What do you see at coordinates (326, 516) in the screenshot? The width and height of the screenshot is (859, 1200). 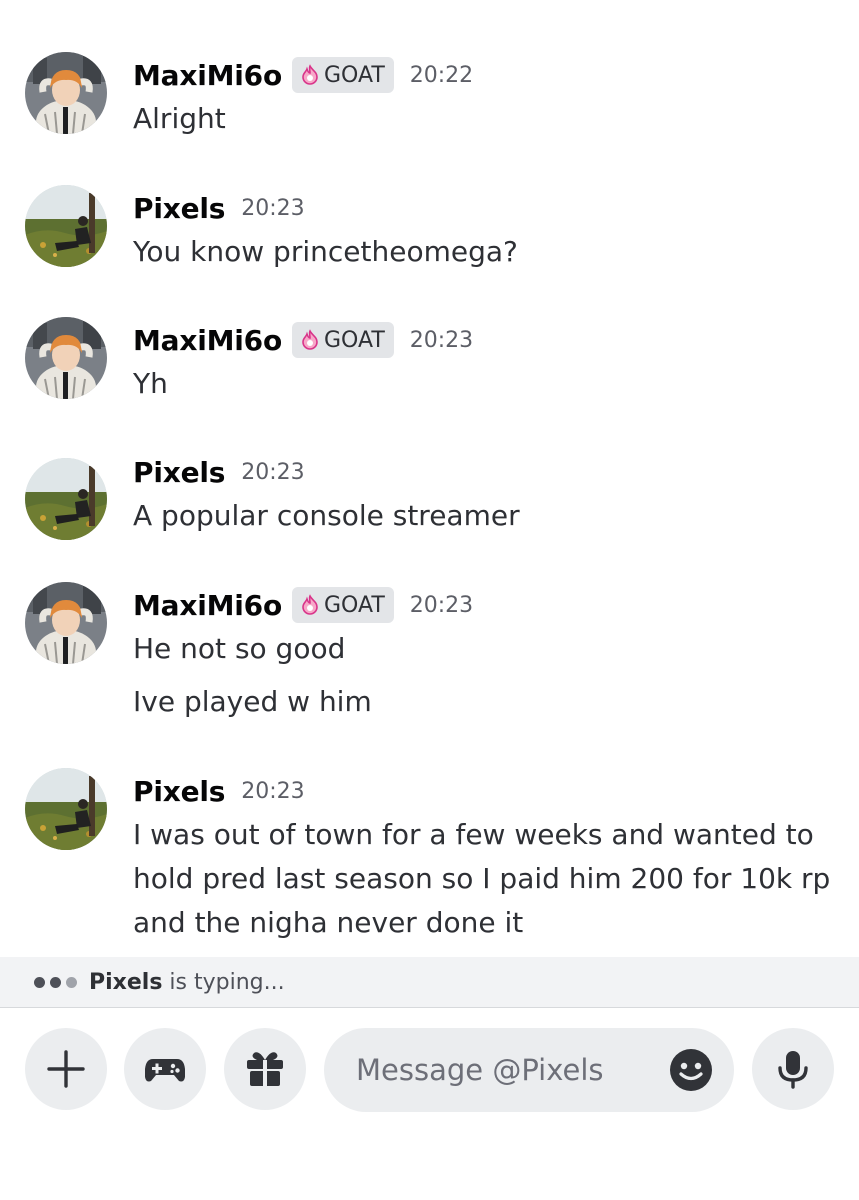 I see `message-content: A popular console streamer` at bounding box center [326, 516].